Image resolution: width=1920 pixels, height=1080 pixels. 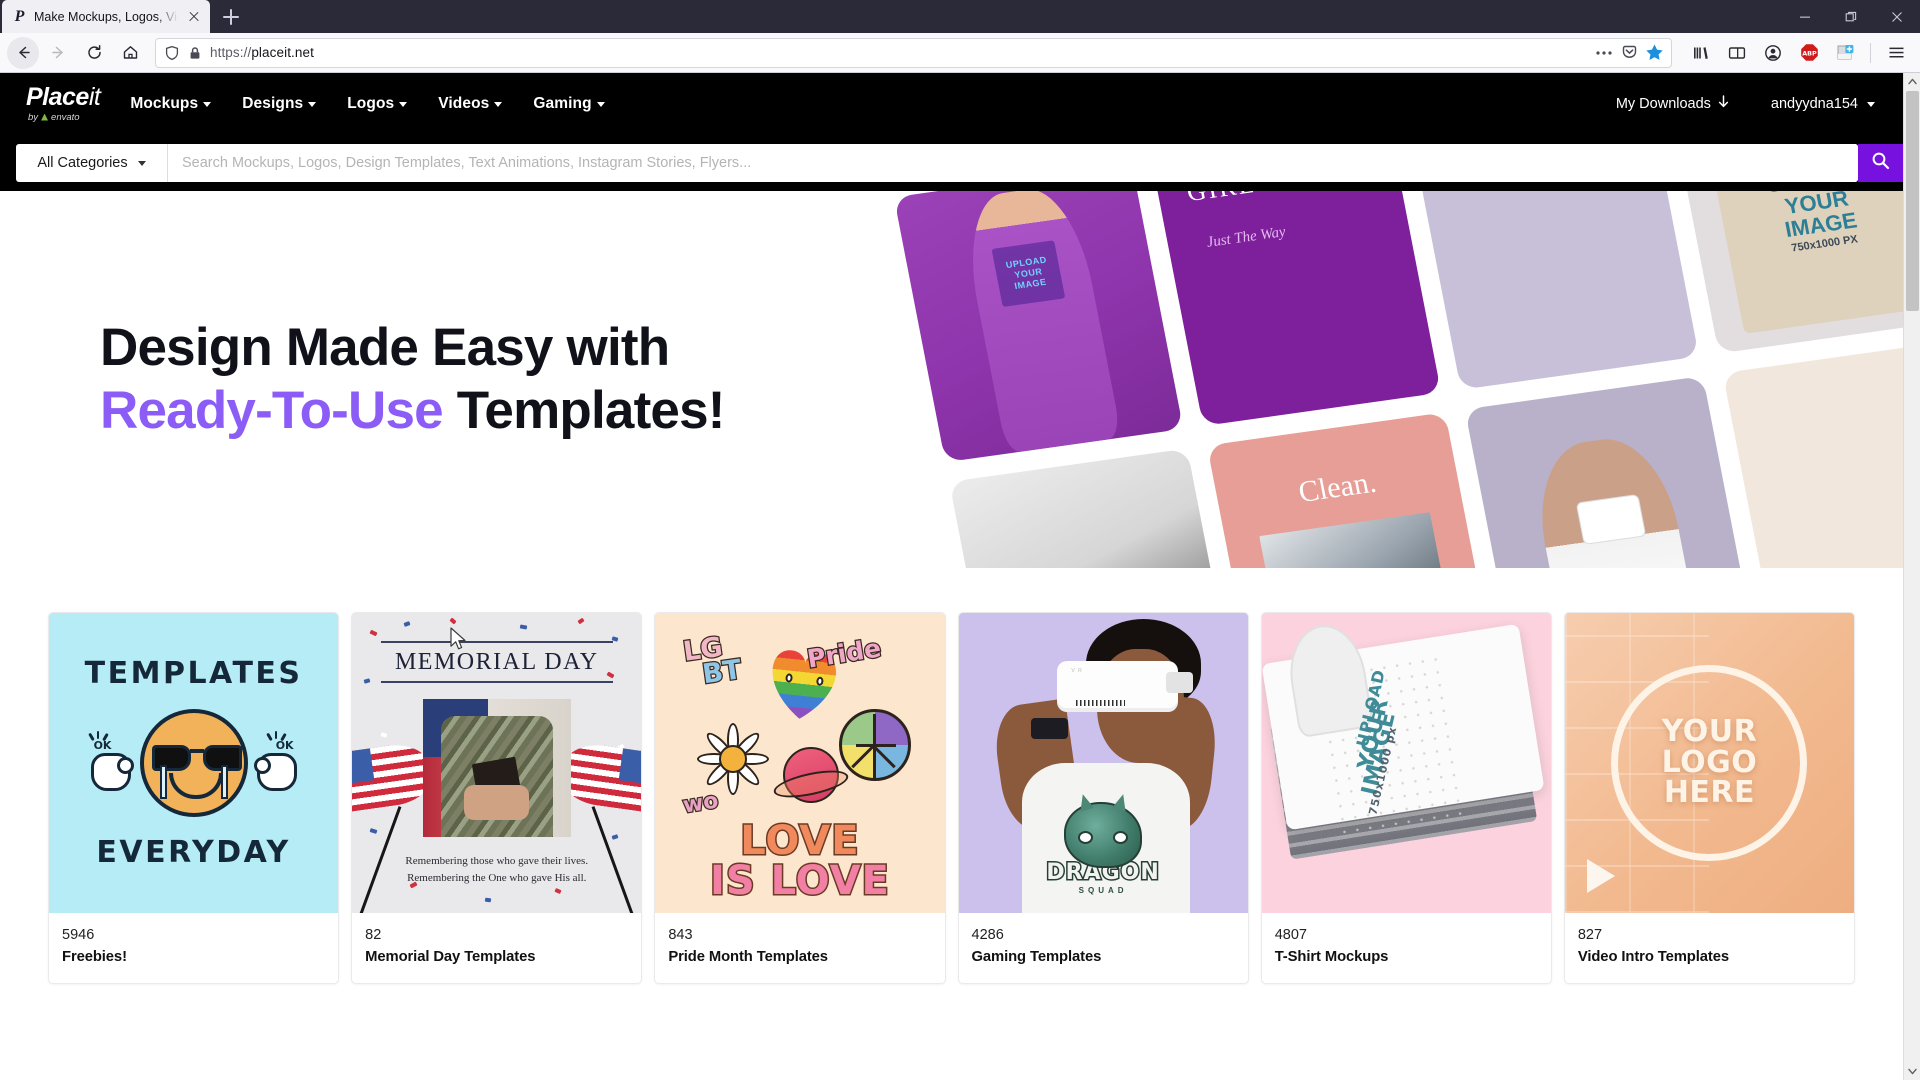 I want to click on placeit-logo: Placeit by envato, so click(x=63, y=102).